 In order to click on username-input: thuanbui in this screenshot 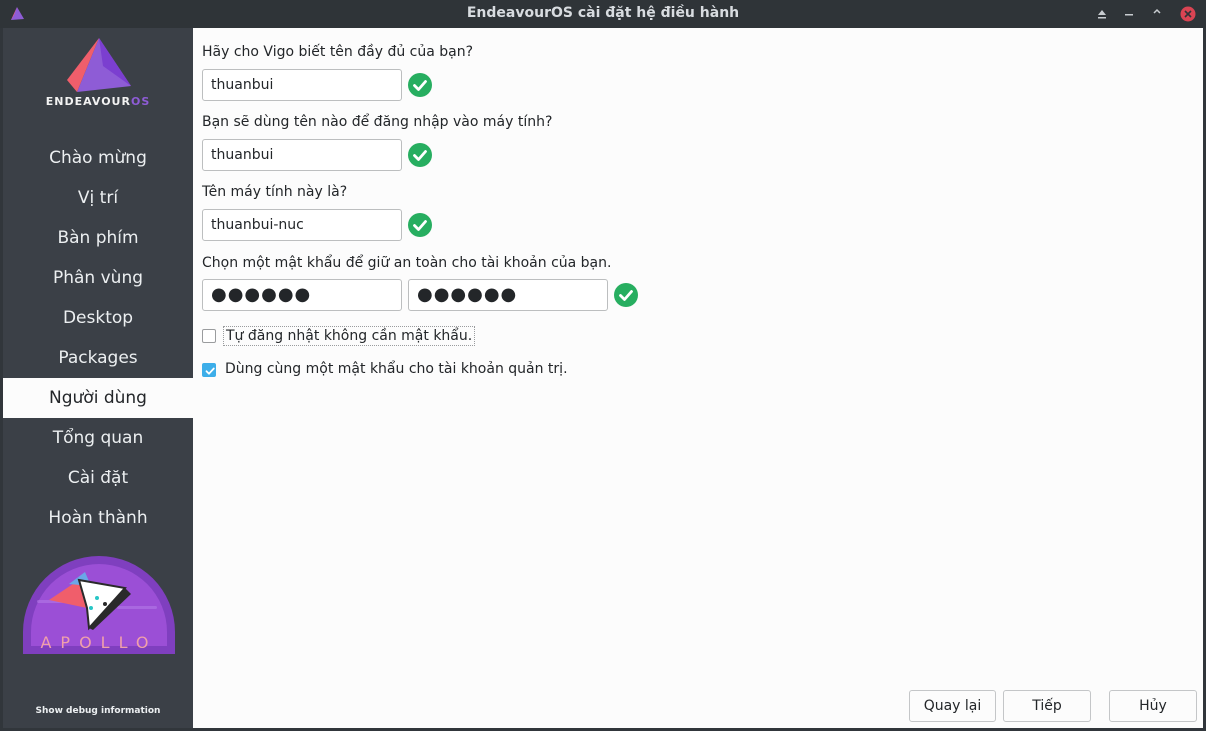, I will do `click(302, 155)`.